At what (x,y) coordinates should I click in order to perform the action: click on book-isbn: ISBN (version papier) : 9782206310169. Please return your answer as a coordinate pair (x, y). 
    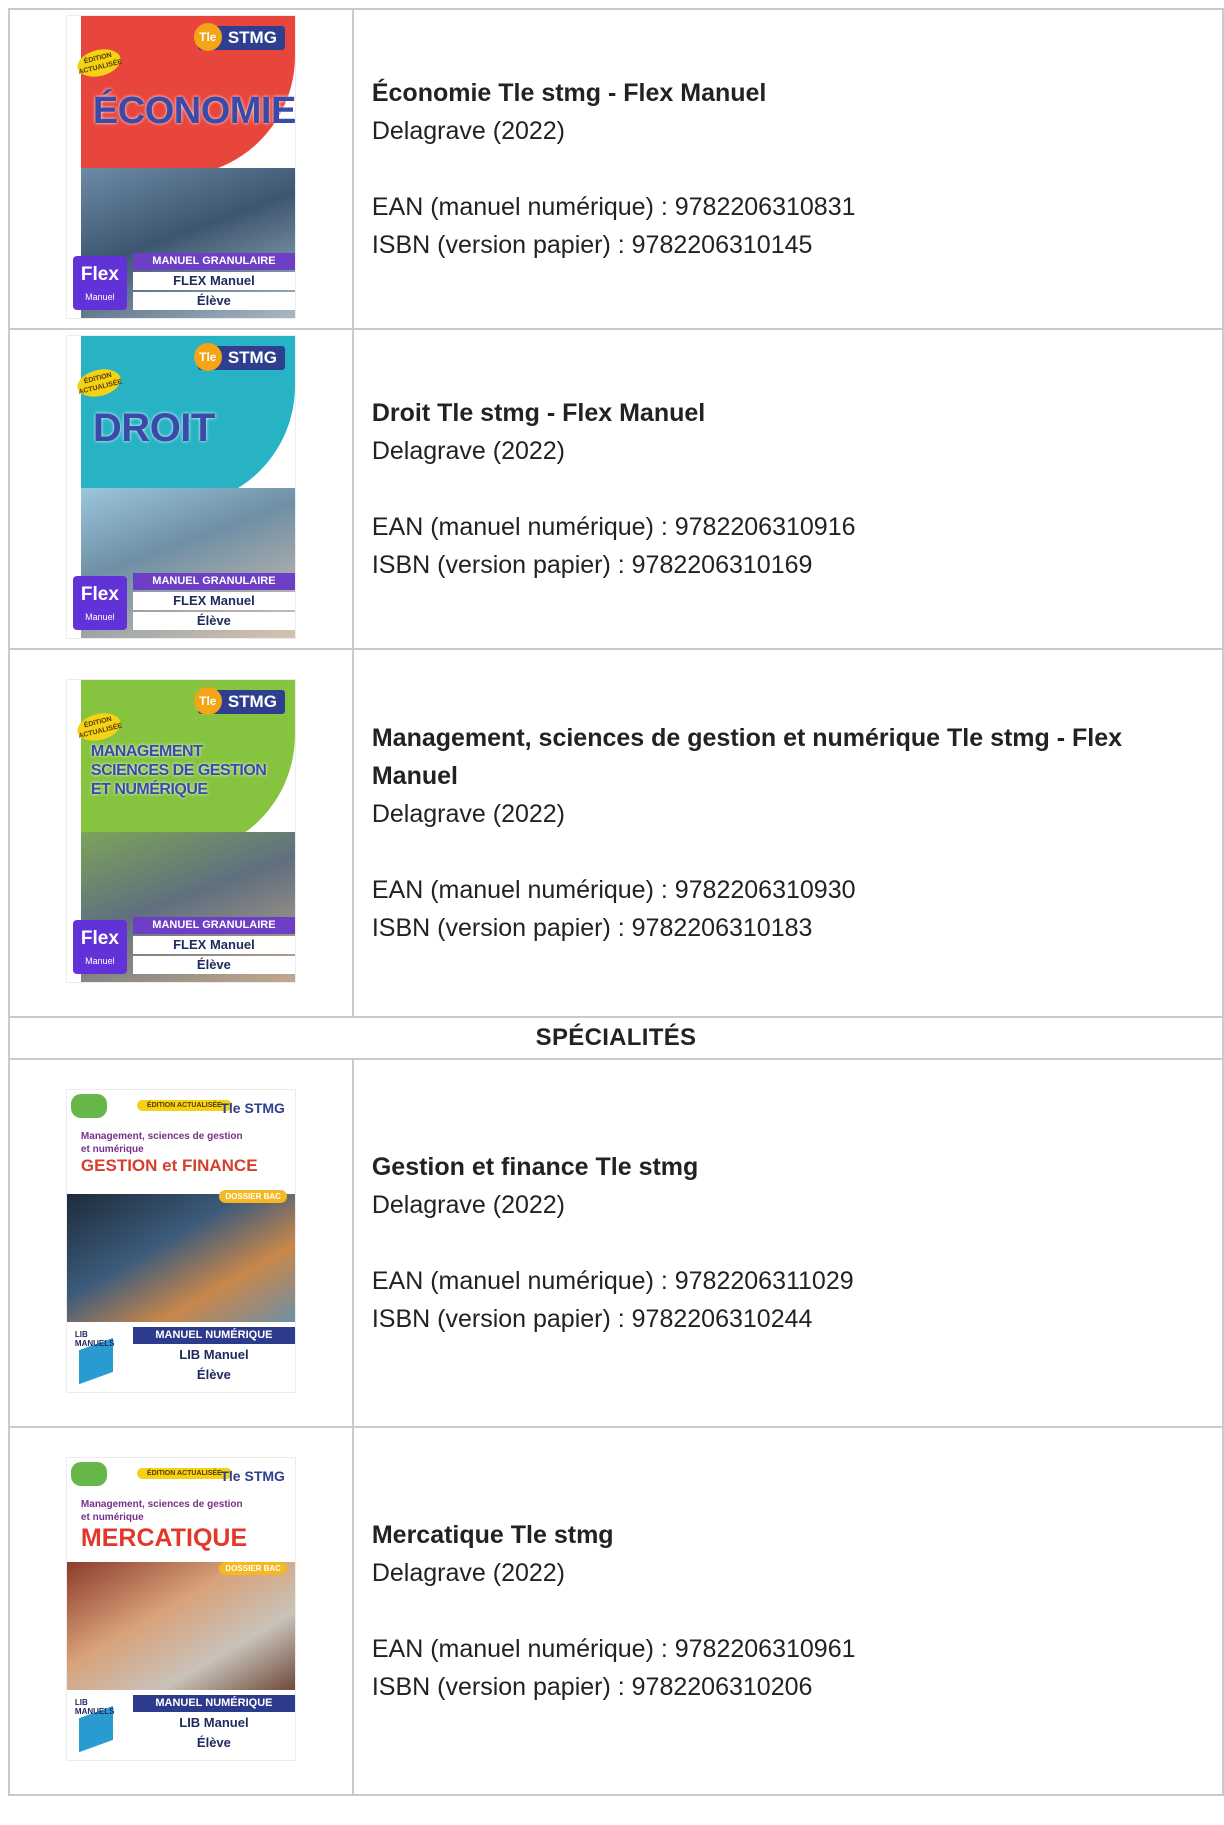
    Looking at the image, I should click on (592, 565).